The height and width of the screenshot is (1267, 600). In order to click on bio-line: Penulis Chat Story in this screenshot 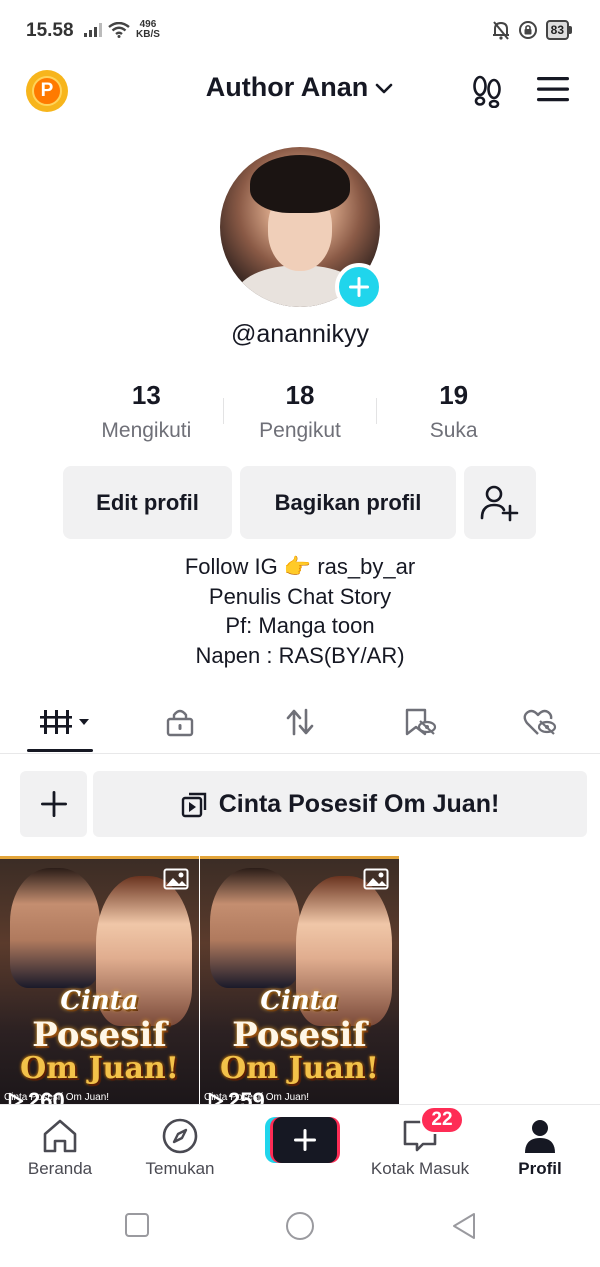, I will do `click(300, 596)`.